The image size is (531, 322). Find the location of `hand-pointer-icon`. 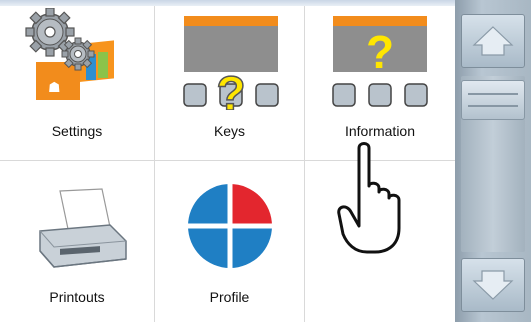

hand-pointer-icon is located at coordinates (369, 198).